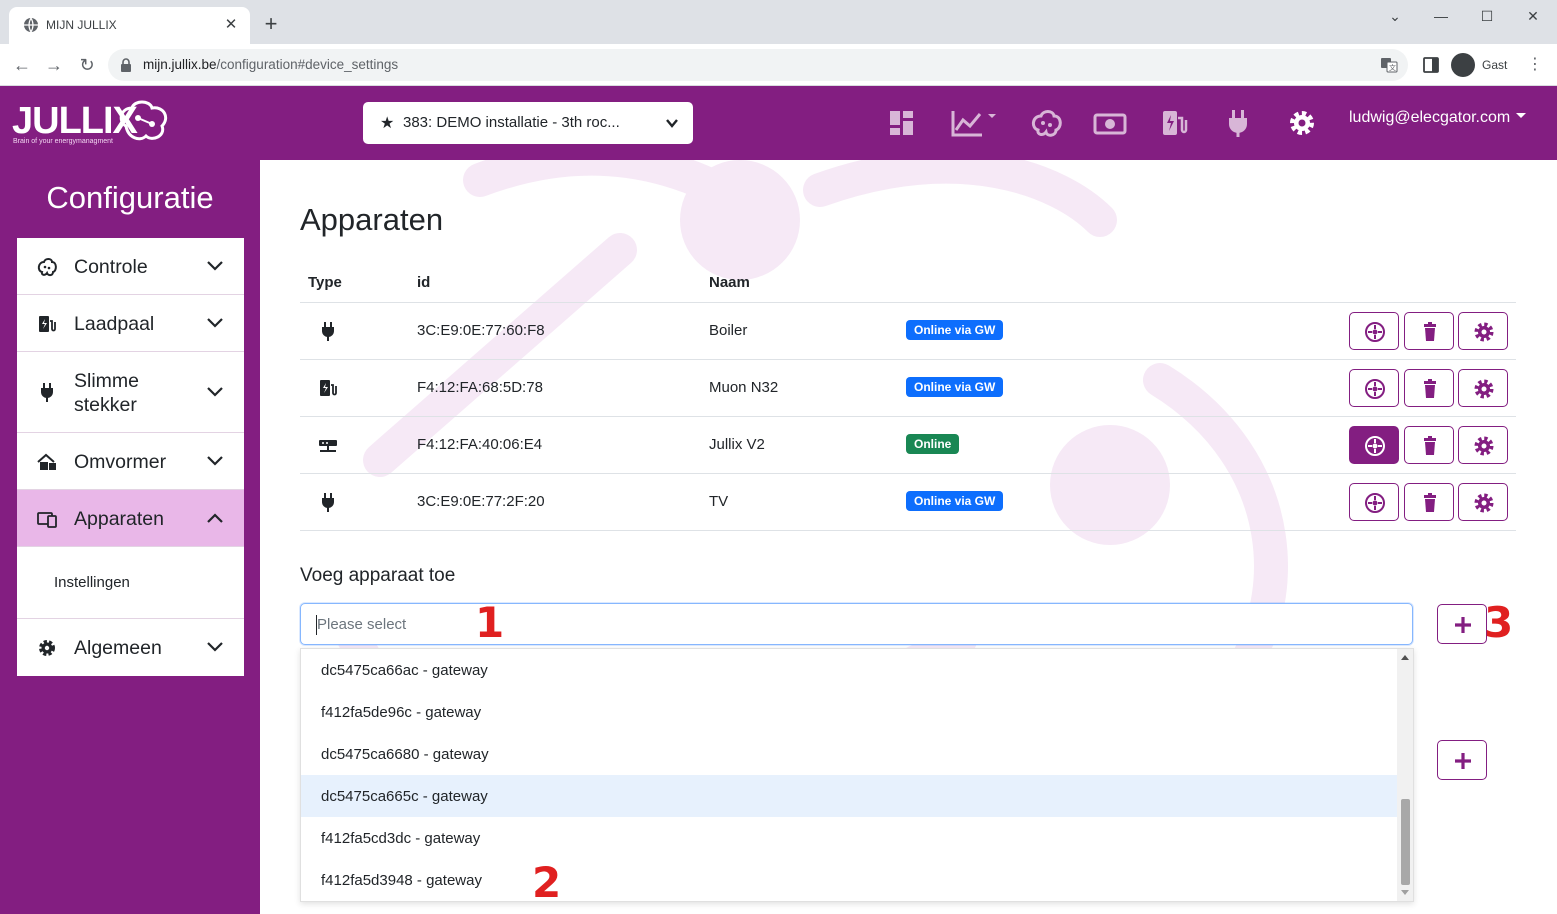  I want to click on dropdown-option: f412fa5d3948 - gateway, so click(849, 880).